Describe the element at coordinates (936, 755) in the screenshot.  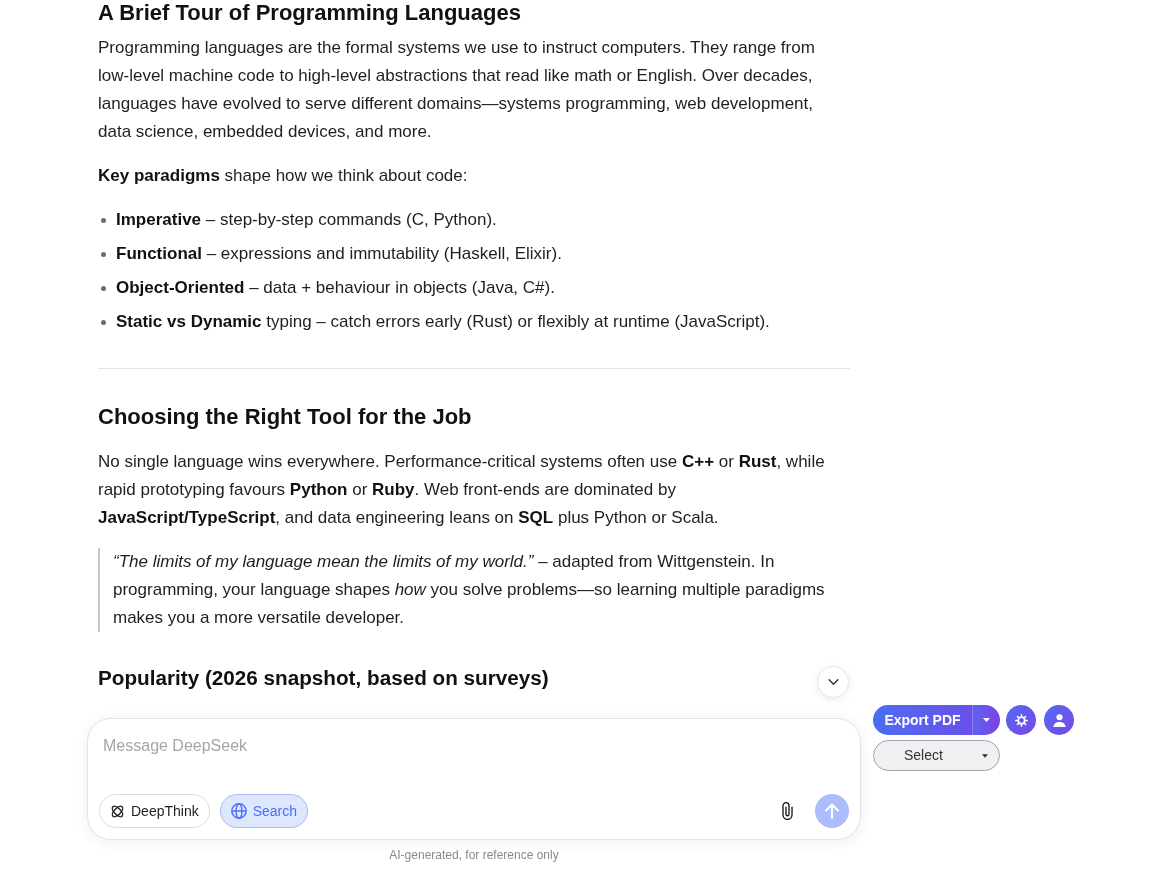
I see `select-dropdown: Select` at that location.